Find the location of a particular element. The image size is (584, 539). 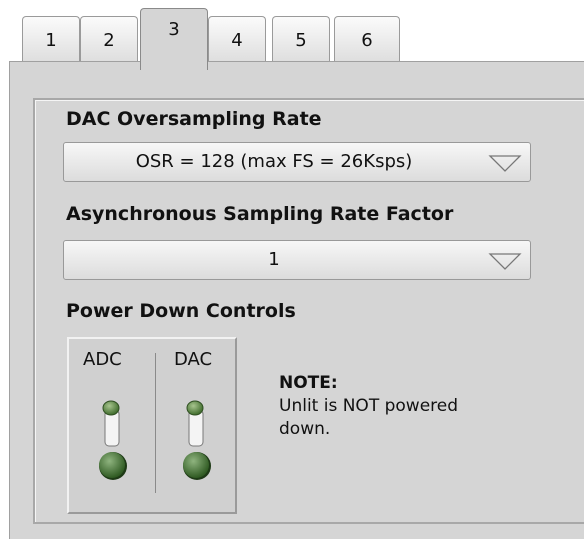

async-rate-select: 1 is located at coordinates (297, 260).